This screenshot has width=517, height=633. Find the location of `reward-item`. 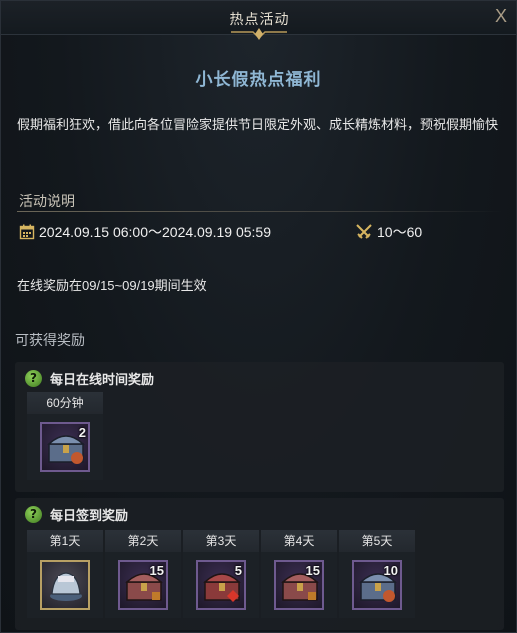

reward-item is located at coordinates (65, 585).